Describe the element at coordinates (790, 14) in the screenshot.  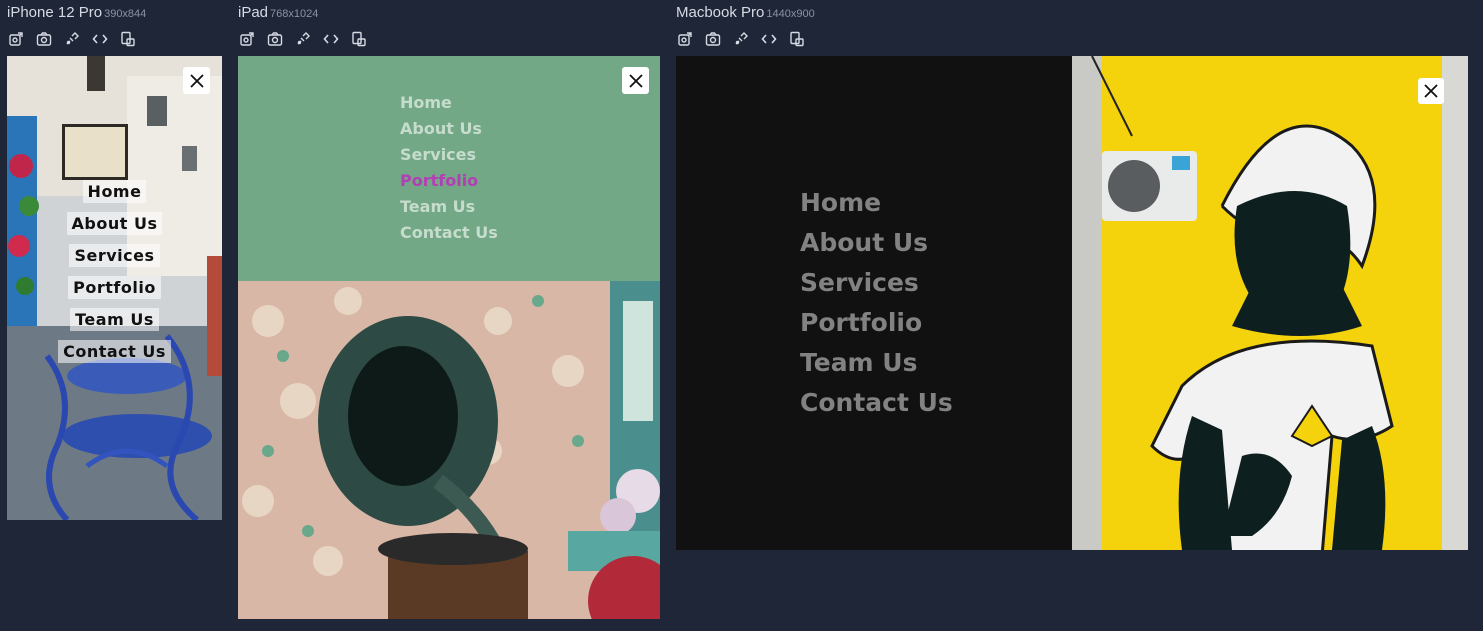
I see `device-size: 1440x900` at that location.